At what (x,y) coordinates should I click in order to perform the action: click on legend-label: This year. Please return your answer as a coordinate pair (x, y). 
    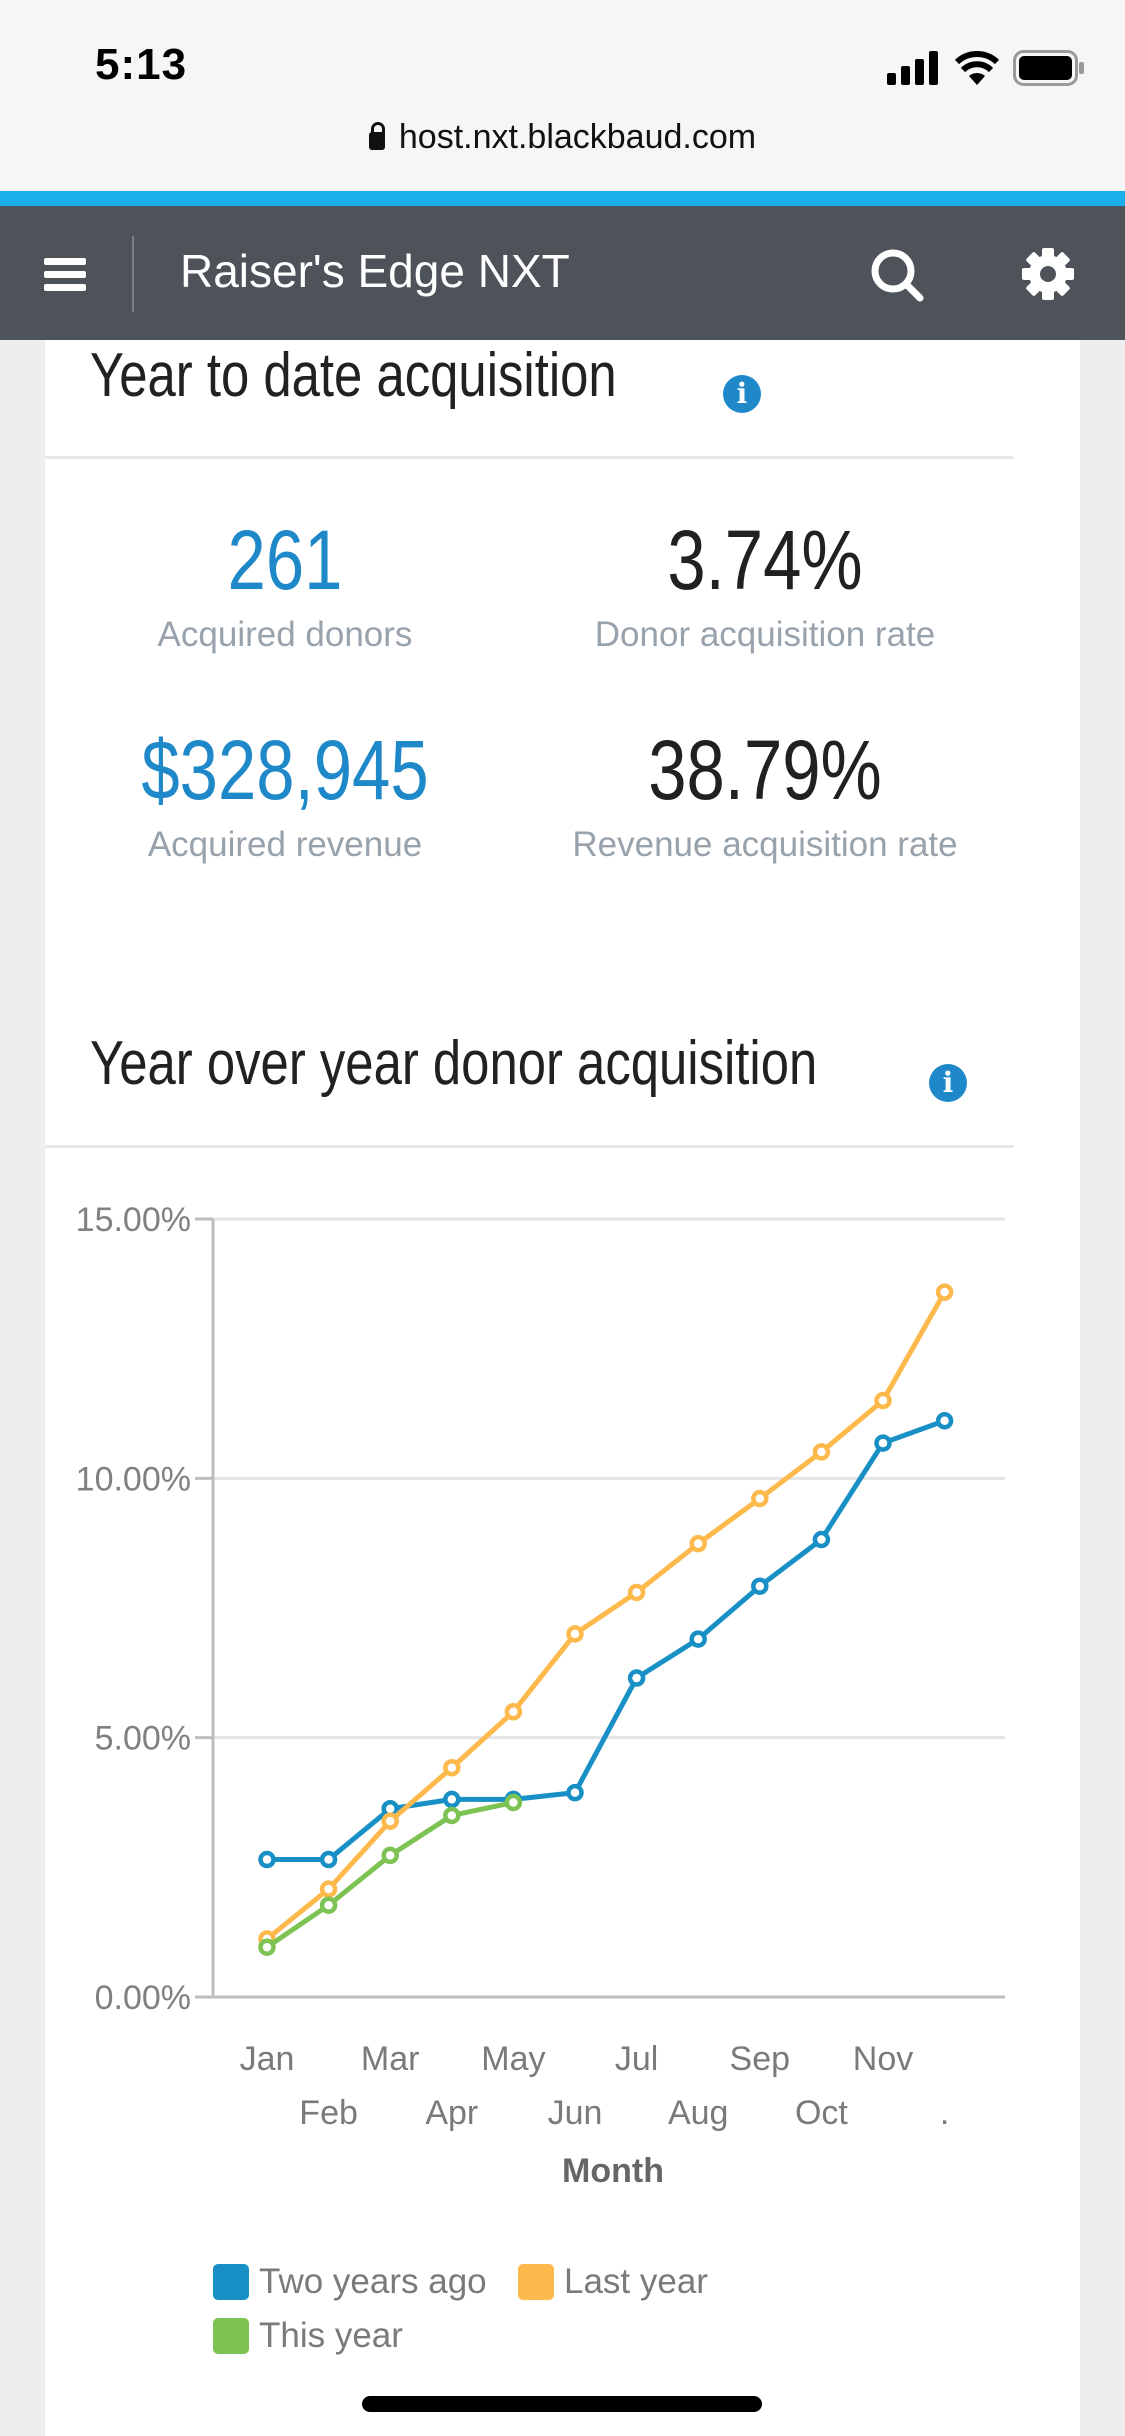
    Looking at the image, I should click on (331, 2335).